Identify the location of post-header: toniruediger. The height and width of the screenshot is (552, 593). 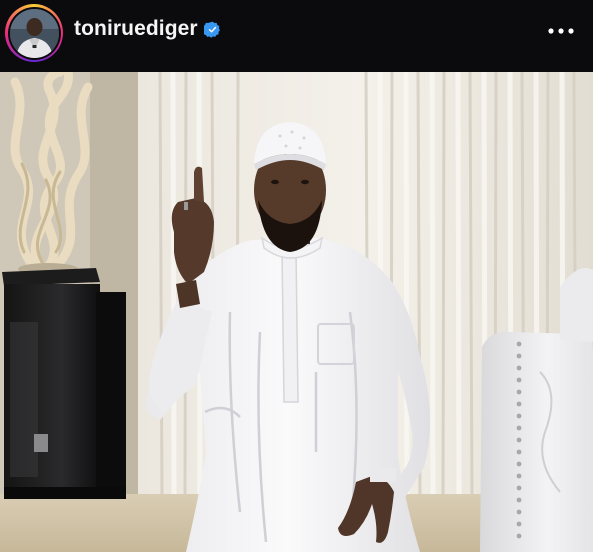
(296, 36).